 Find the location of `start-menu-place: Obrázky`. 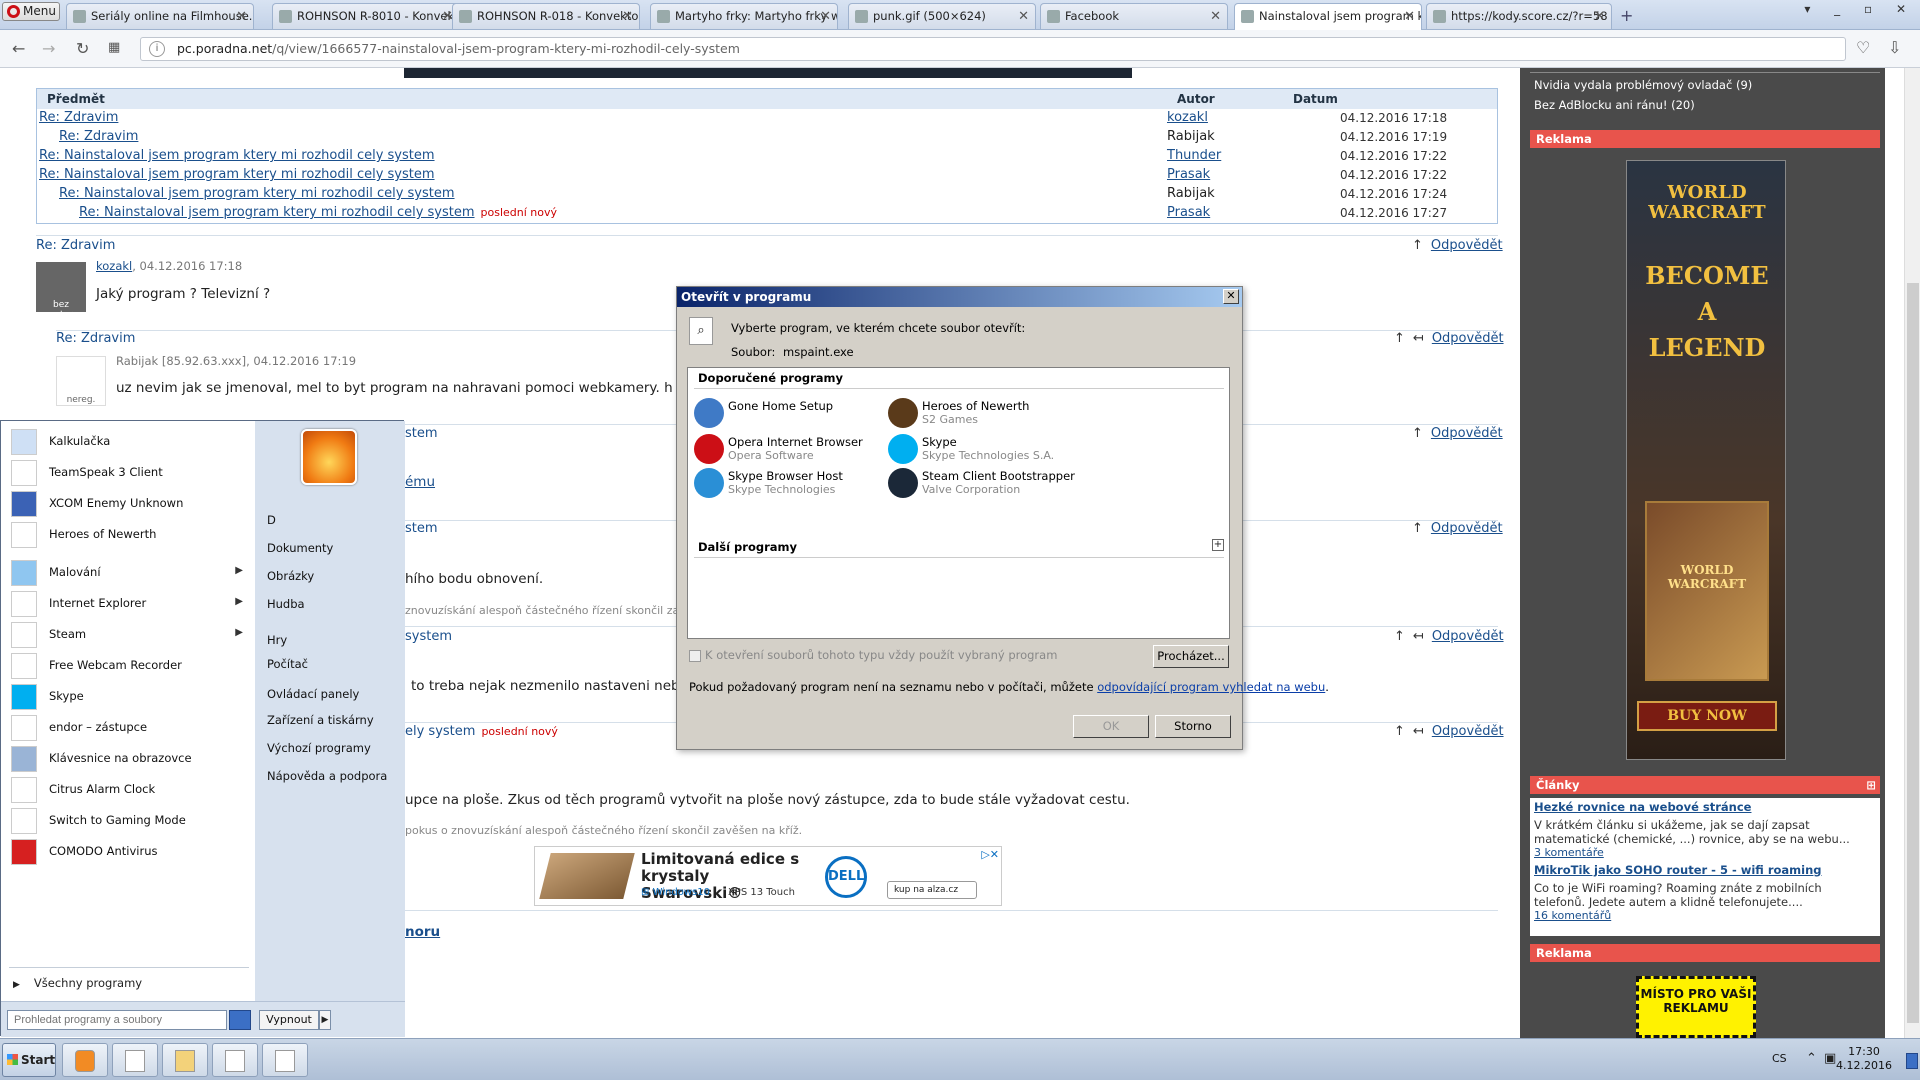

start-menu-place: Obrázky is located at coordinates (290, 576).